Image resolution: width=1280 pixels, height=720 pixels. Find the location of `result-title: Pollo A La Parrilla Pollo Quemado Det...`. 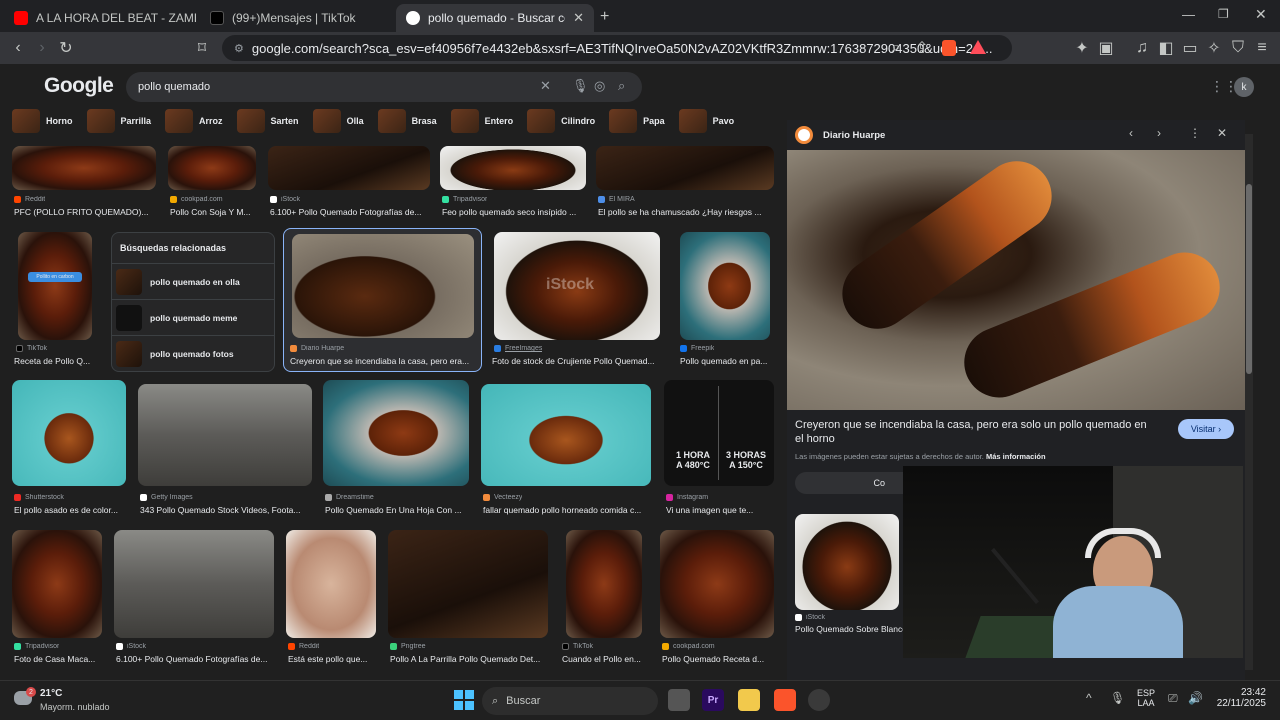

result-title: Pollo A La Parrilla Pollo Quemado Det... is located at coordinates (470, 659).